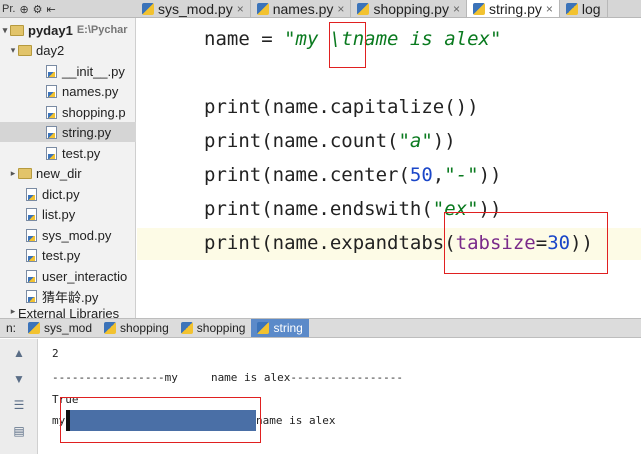 Image resolution: width=641 pixels, height=454 pixels. Describe the element at coordinates (19, 431) in the screenshot. I see `print-icon: ▤` at that location.